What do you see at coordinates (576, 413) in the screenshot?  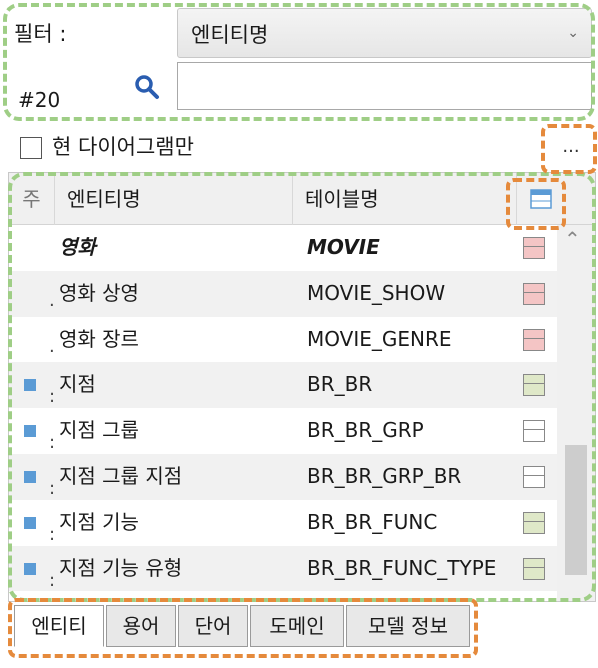 I see `vertical-scrollbar: ⌃` at bounding box center [576, 413].